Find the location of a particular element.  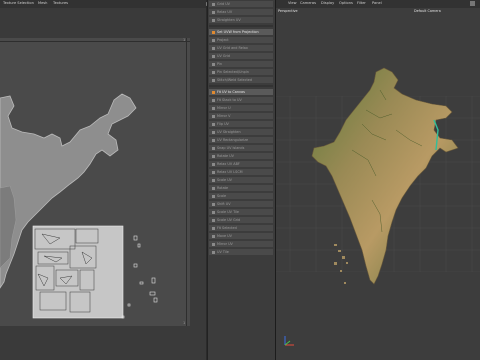

tool-item: Project is located at coordinates (241, 40).